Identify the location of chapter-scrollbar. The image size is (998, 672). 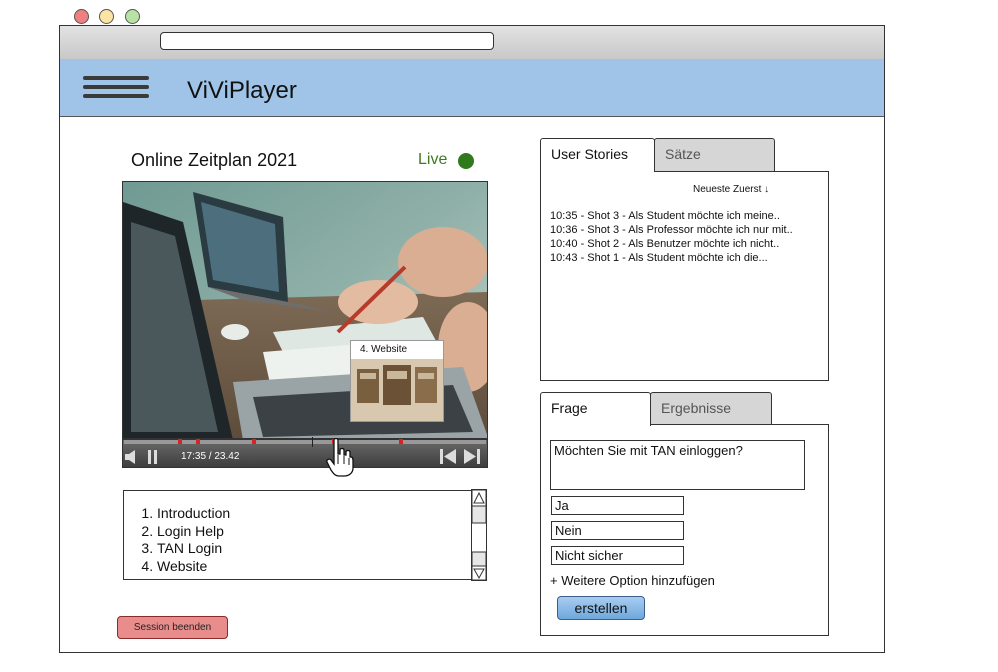
(479, 535).